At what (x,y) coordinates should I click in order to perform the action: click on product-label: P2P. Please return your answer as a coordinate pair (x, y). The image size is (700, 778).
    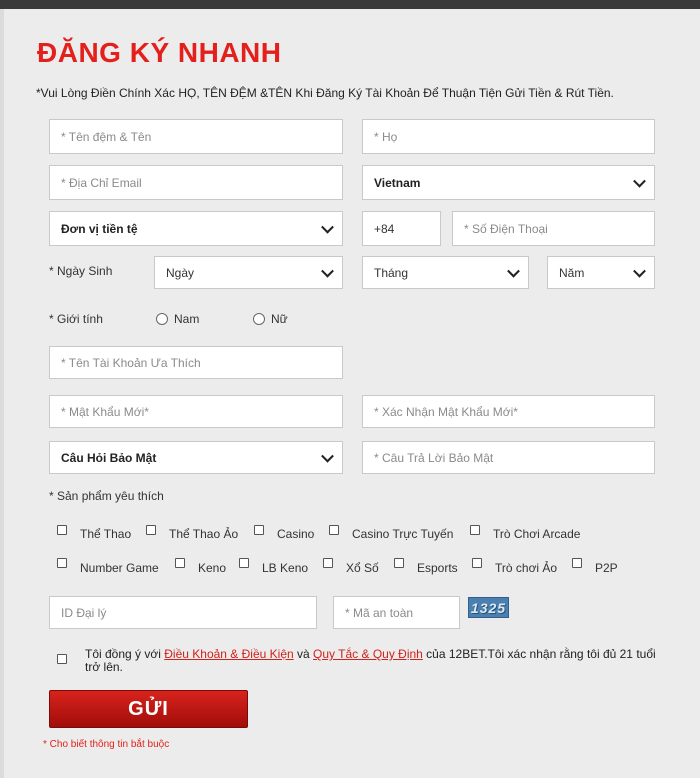
    Looking at the image, I should click on (606, 568).